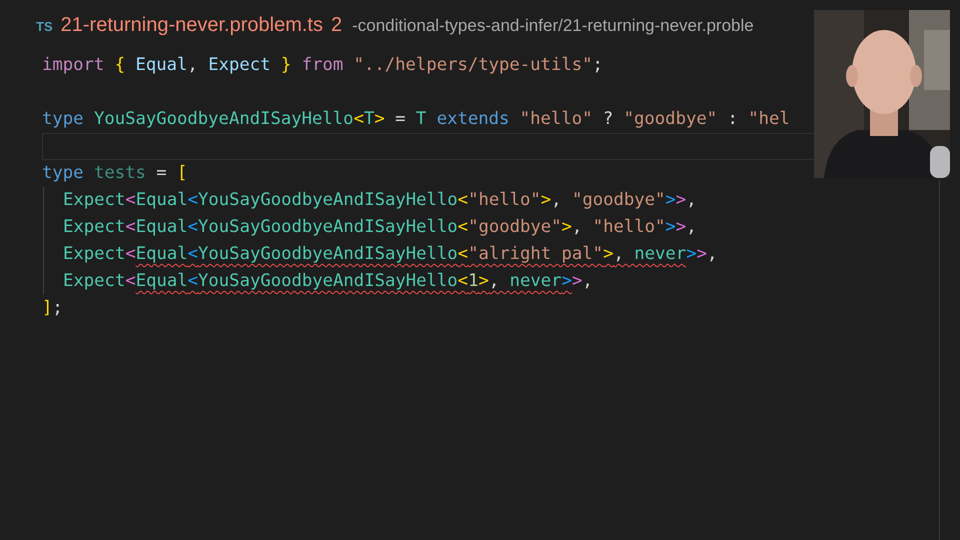 The height and width of the screenshot is (540, 960). Describe the element at coordinates (416, 119) in the screenshot. I see `code-line: type YouSayGoodbyeAndISayHello<T> = T extends "hello" ? "goodbye" : "hel` at that location.